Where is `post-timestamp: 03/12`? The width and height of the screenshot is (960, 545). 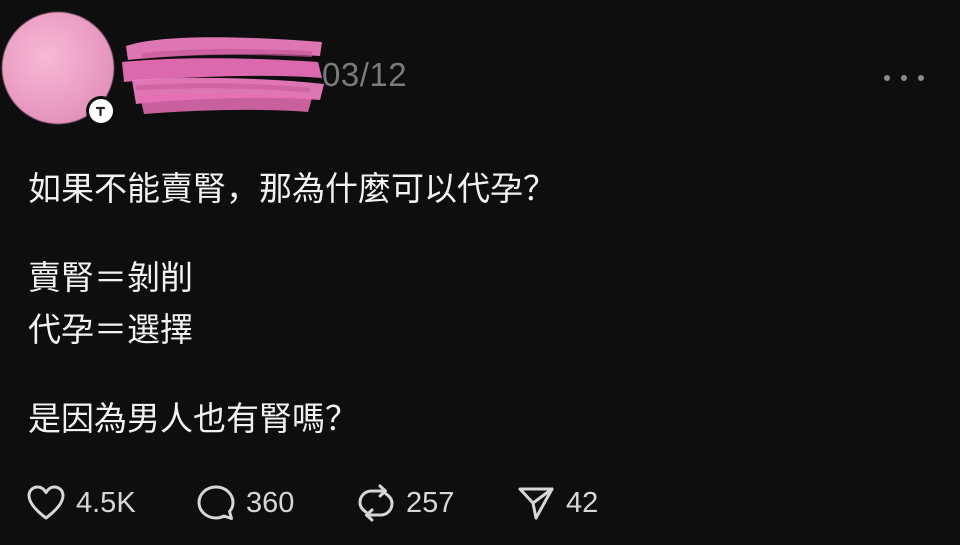 post-timestamp: 03/12 is located at coordinates (365, 74).